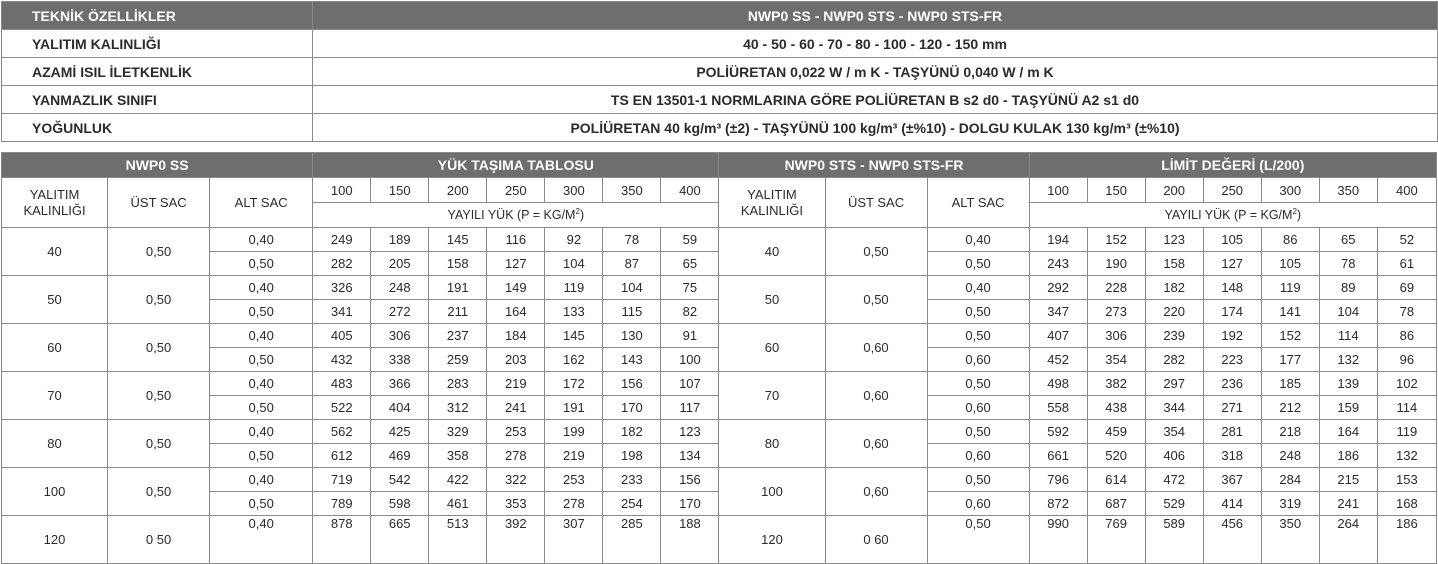 Image resolution: width=1438 pixels, height=564 pixels. What do you see at coordinates (458, 383) in the screenshot?
I see `left-load-value: 283` at bounding box center [458, 383].